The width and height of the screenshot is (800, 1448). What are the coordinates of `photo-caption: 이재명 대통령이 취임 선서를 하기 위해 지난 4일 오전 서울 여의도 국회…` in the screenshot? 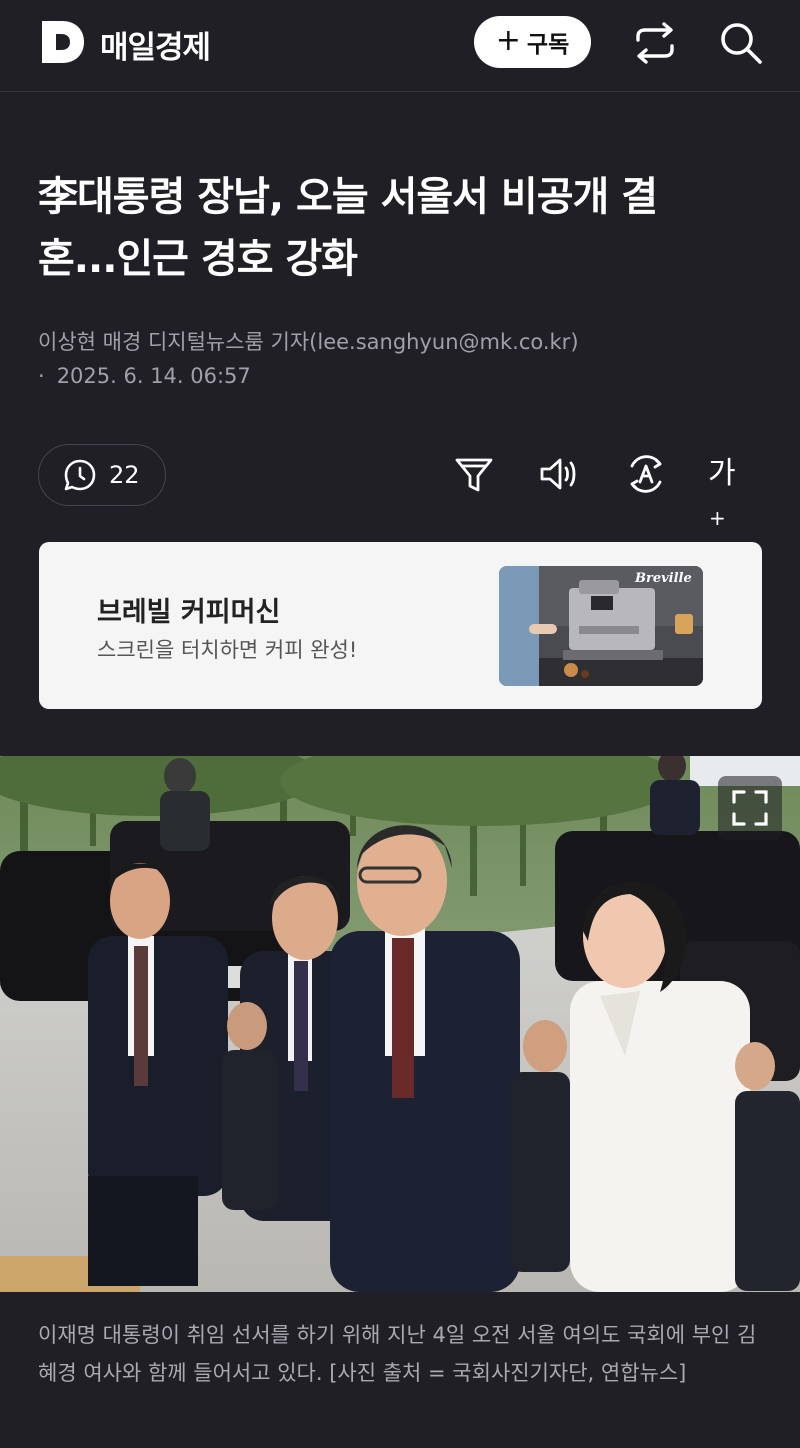 It's located at (397, 1354).